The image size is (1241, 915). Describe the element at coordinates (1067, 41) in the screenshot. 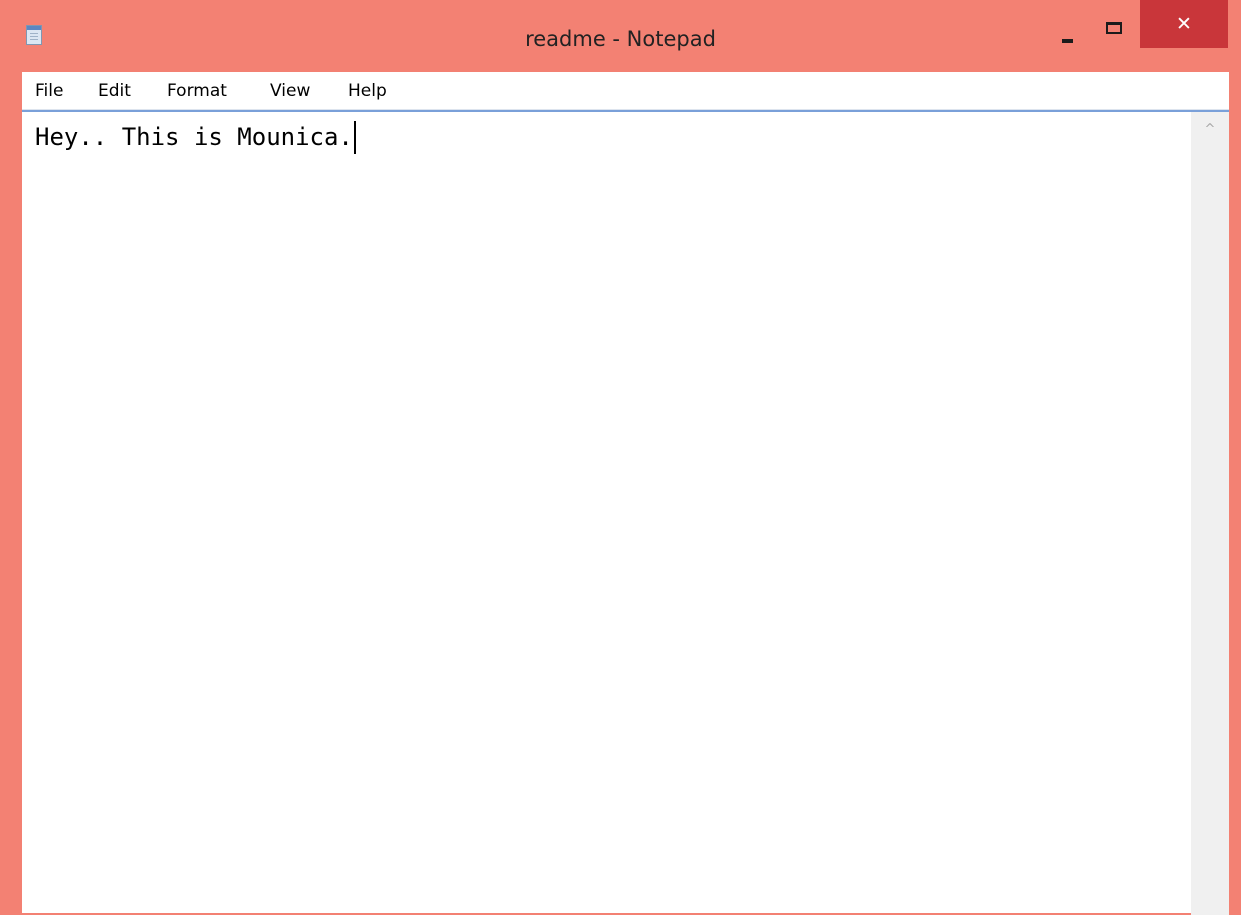

I see `minimize-icon` at that location.